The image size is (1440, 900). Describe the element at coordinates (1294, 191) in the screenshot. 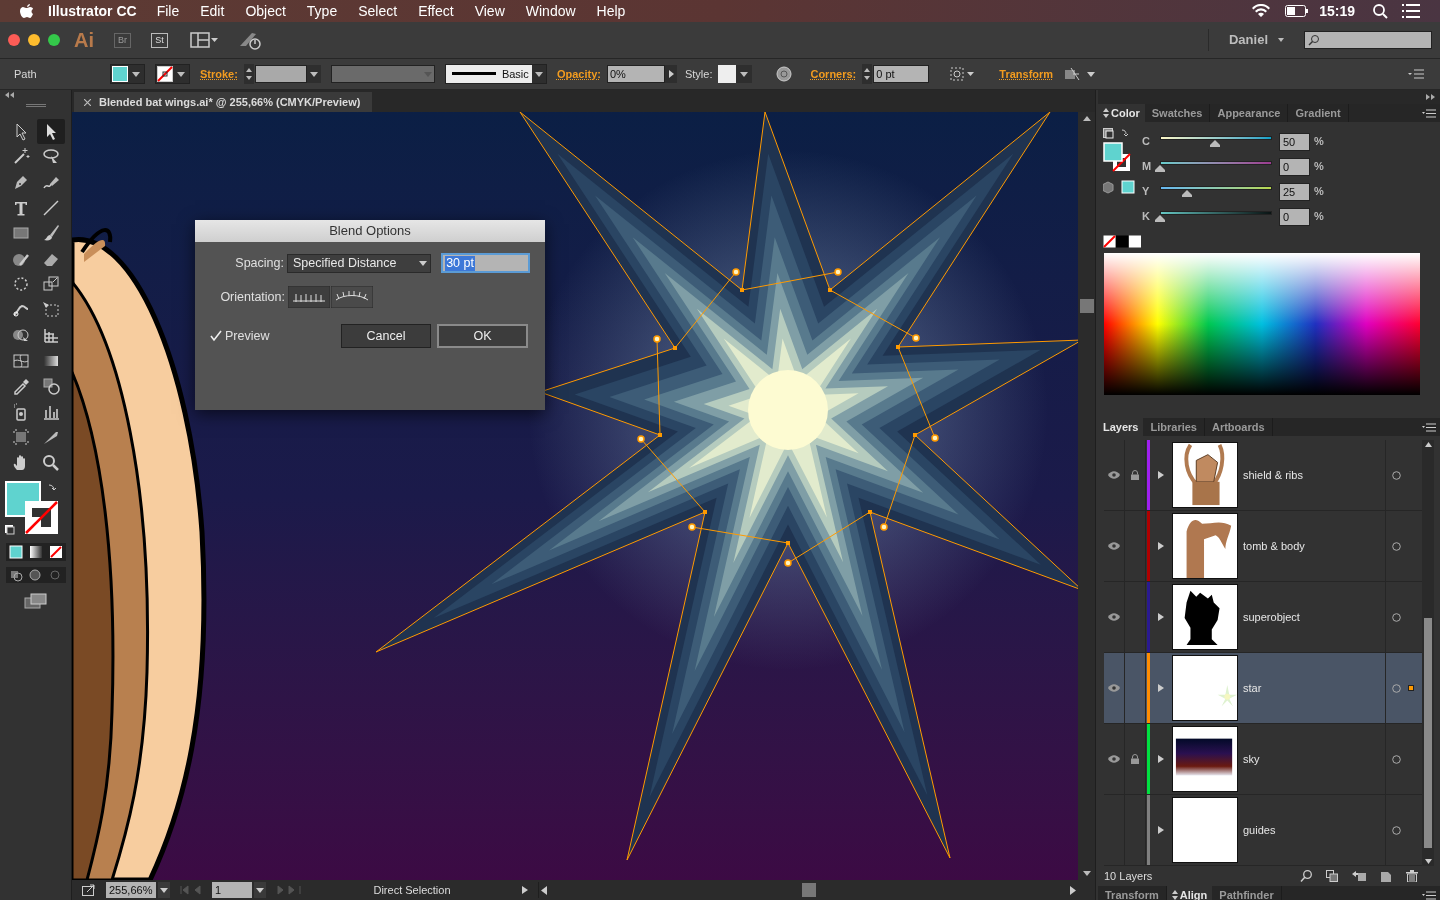

I see `channel-value-field: 25` at that location.